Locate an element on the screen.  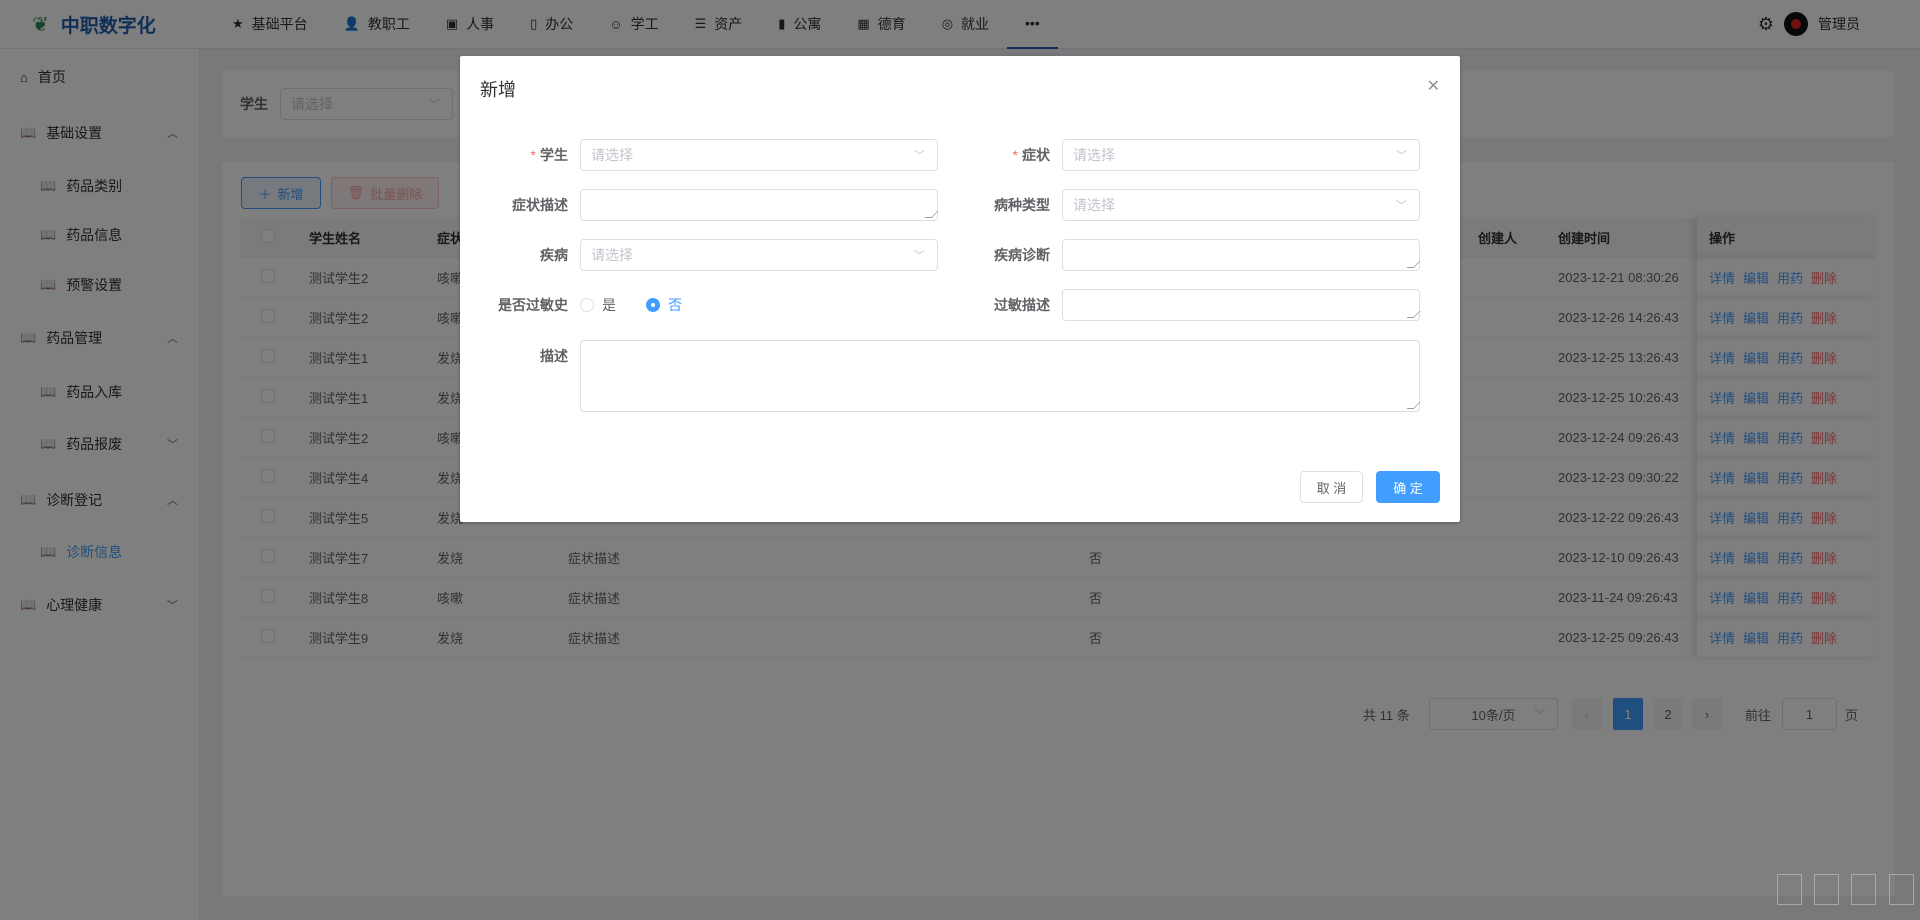
student-select: 请选择 ﹀ is located at coordinates (759, 155).